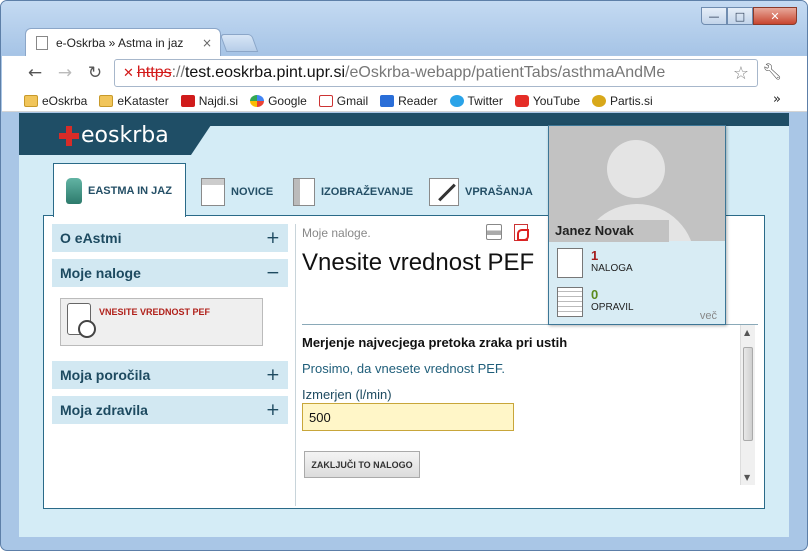  What do you see at coordinates (295, 365) in the screenshot?
I see `panel-divider` at bounding box center [295, 365].